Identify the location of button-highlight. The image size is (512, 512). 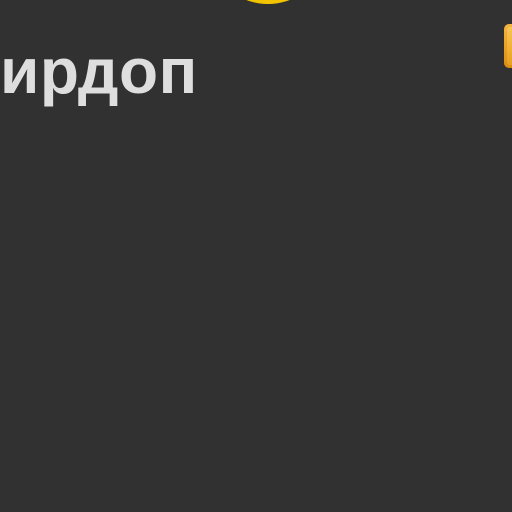
(509, 46).